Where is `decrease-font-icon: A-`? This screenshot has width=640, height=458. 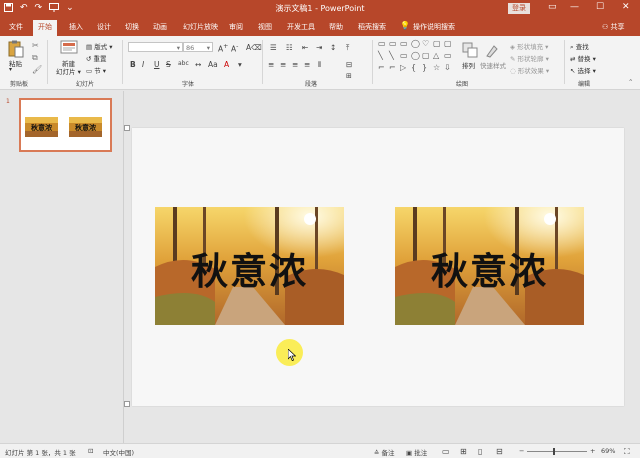 decrease-font-icon: A- is located at coordinates (234, 48).